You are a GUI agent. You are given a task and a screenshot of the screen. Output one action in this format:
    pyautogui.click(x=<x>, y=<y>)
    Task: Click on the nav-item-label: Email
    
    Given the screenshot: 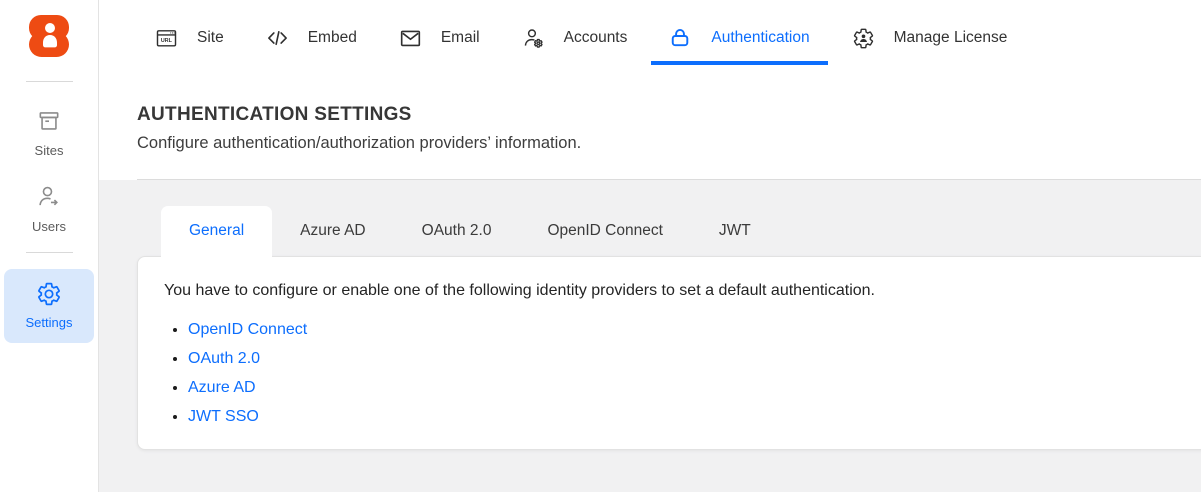 What is the action you would take?
    pyautogui.click(x=460, y=37)
    